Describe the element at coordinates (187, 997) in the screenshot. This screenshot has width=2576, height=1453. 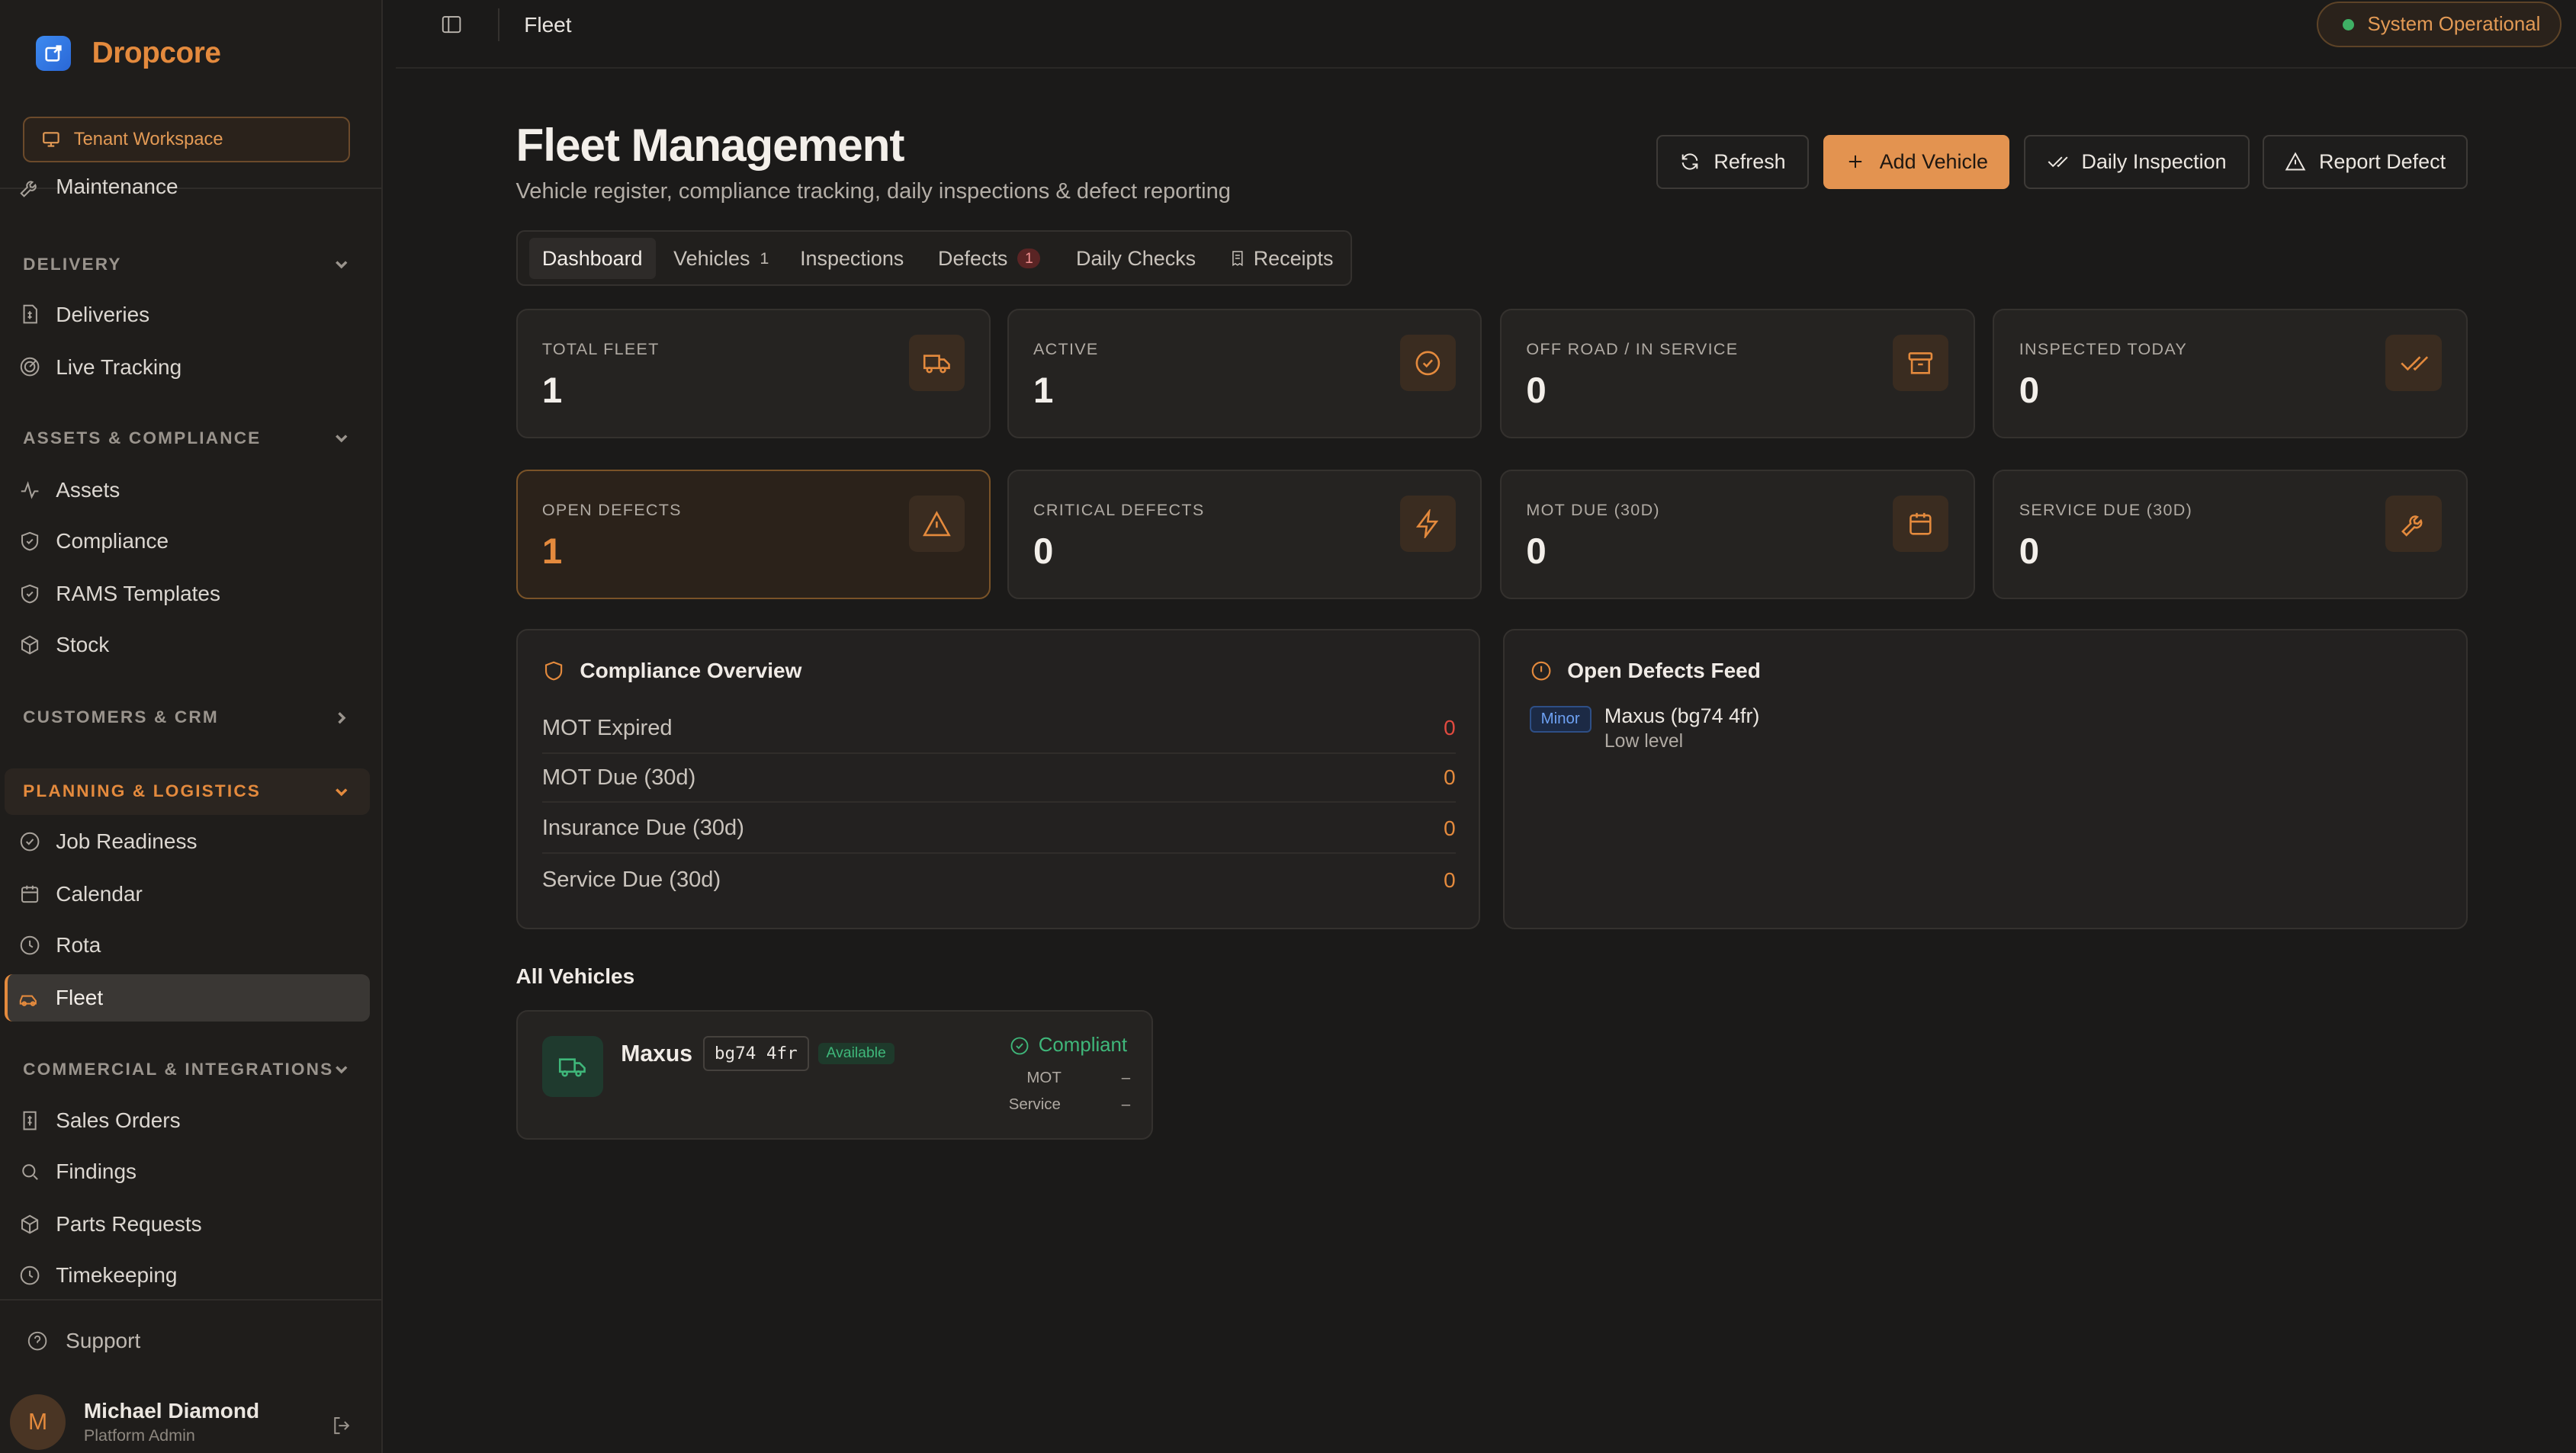
I see `sidebar-item-fleet: Fleet` at that location.